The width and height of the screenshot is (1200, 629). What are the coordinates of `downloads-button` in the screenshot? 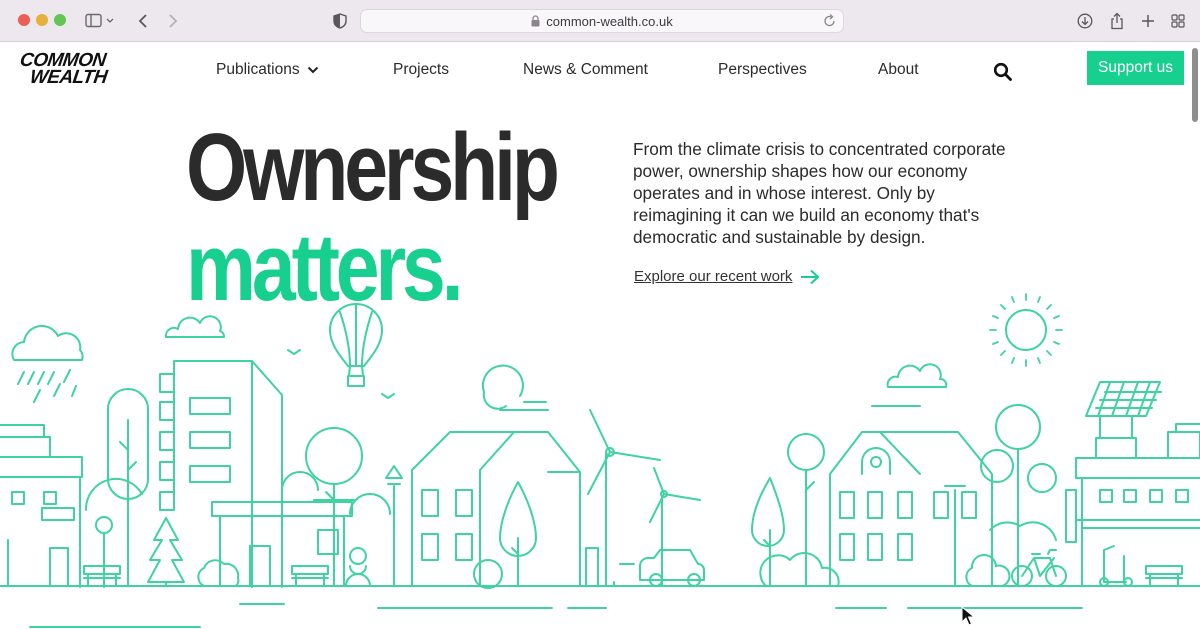 It's located at (1085, 21).